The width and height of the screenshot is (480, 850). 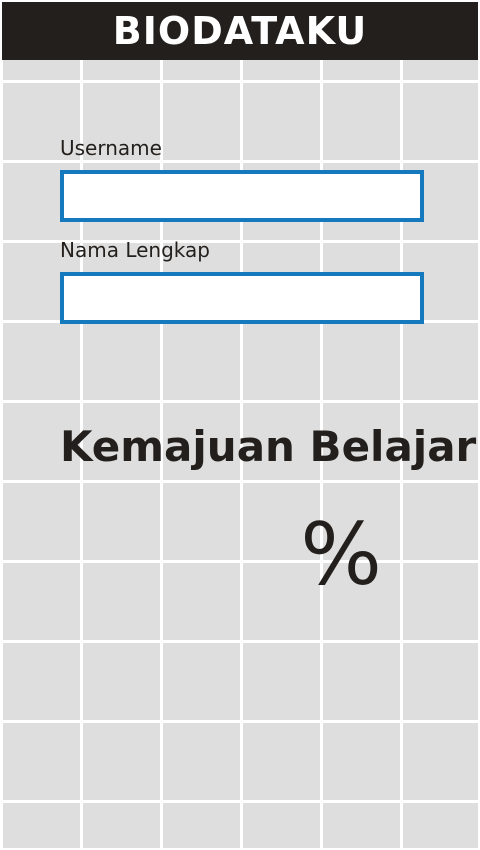 I want to click on title-bar: BIODATAKU, so click(x=240, y=31).